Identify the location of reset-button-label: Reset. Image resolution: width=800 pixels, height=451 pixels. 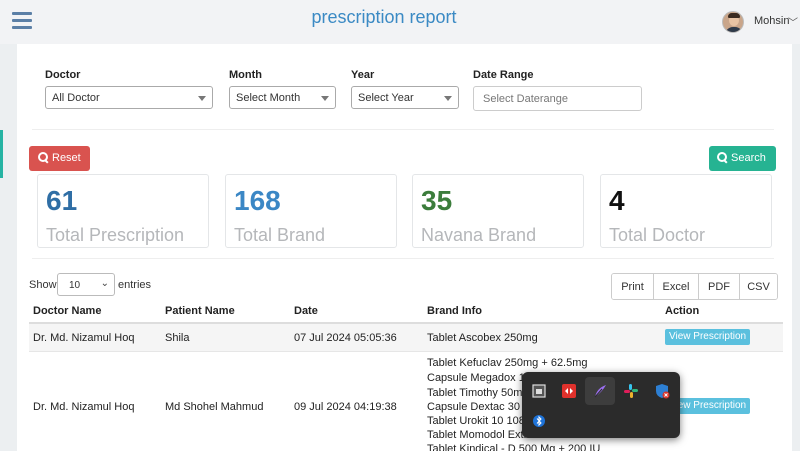
(66, 158).